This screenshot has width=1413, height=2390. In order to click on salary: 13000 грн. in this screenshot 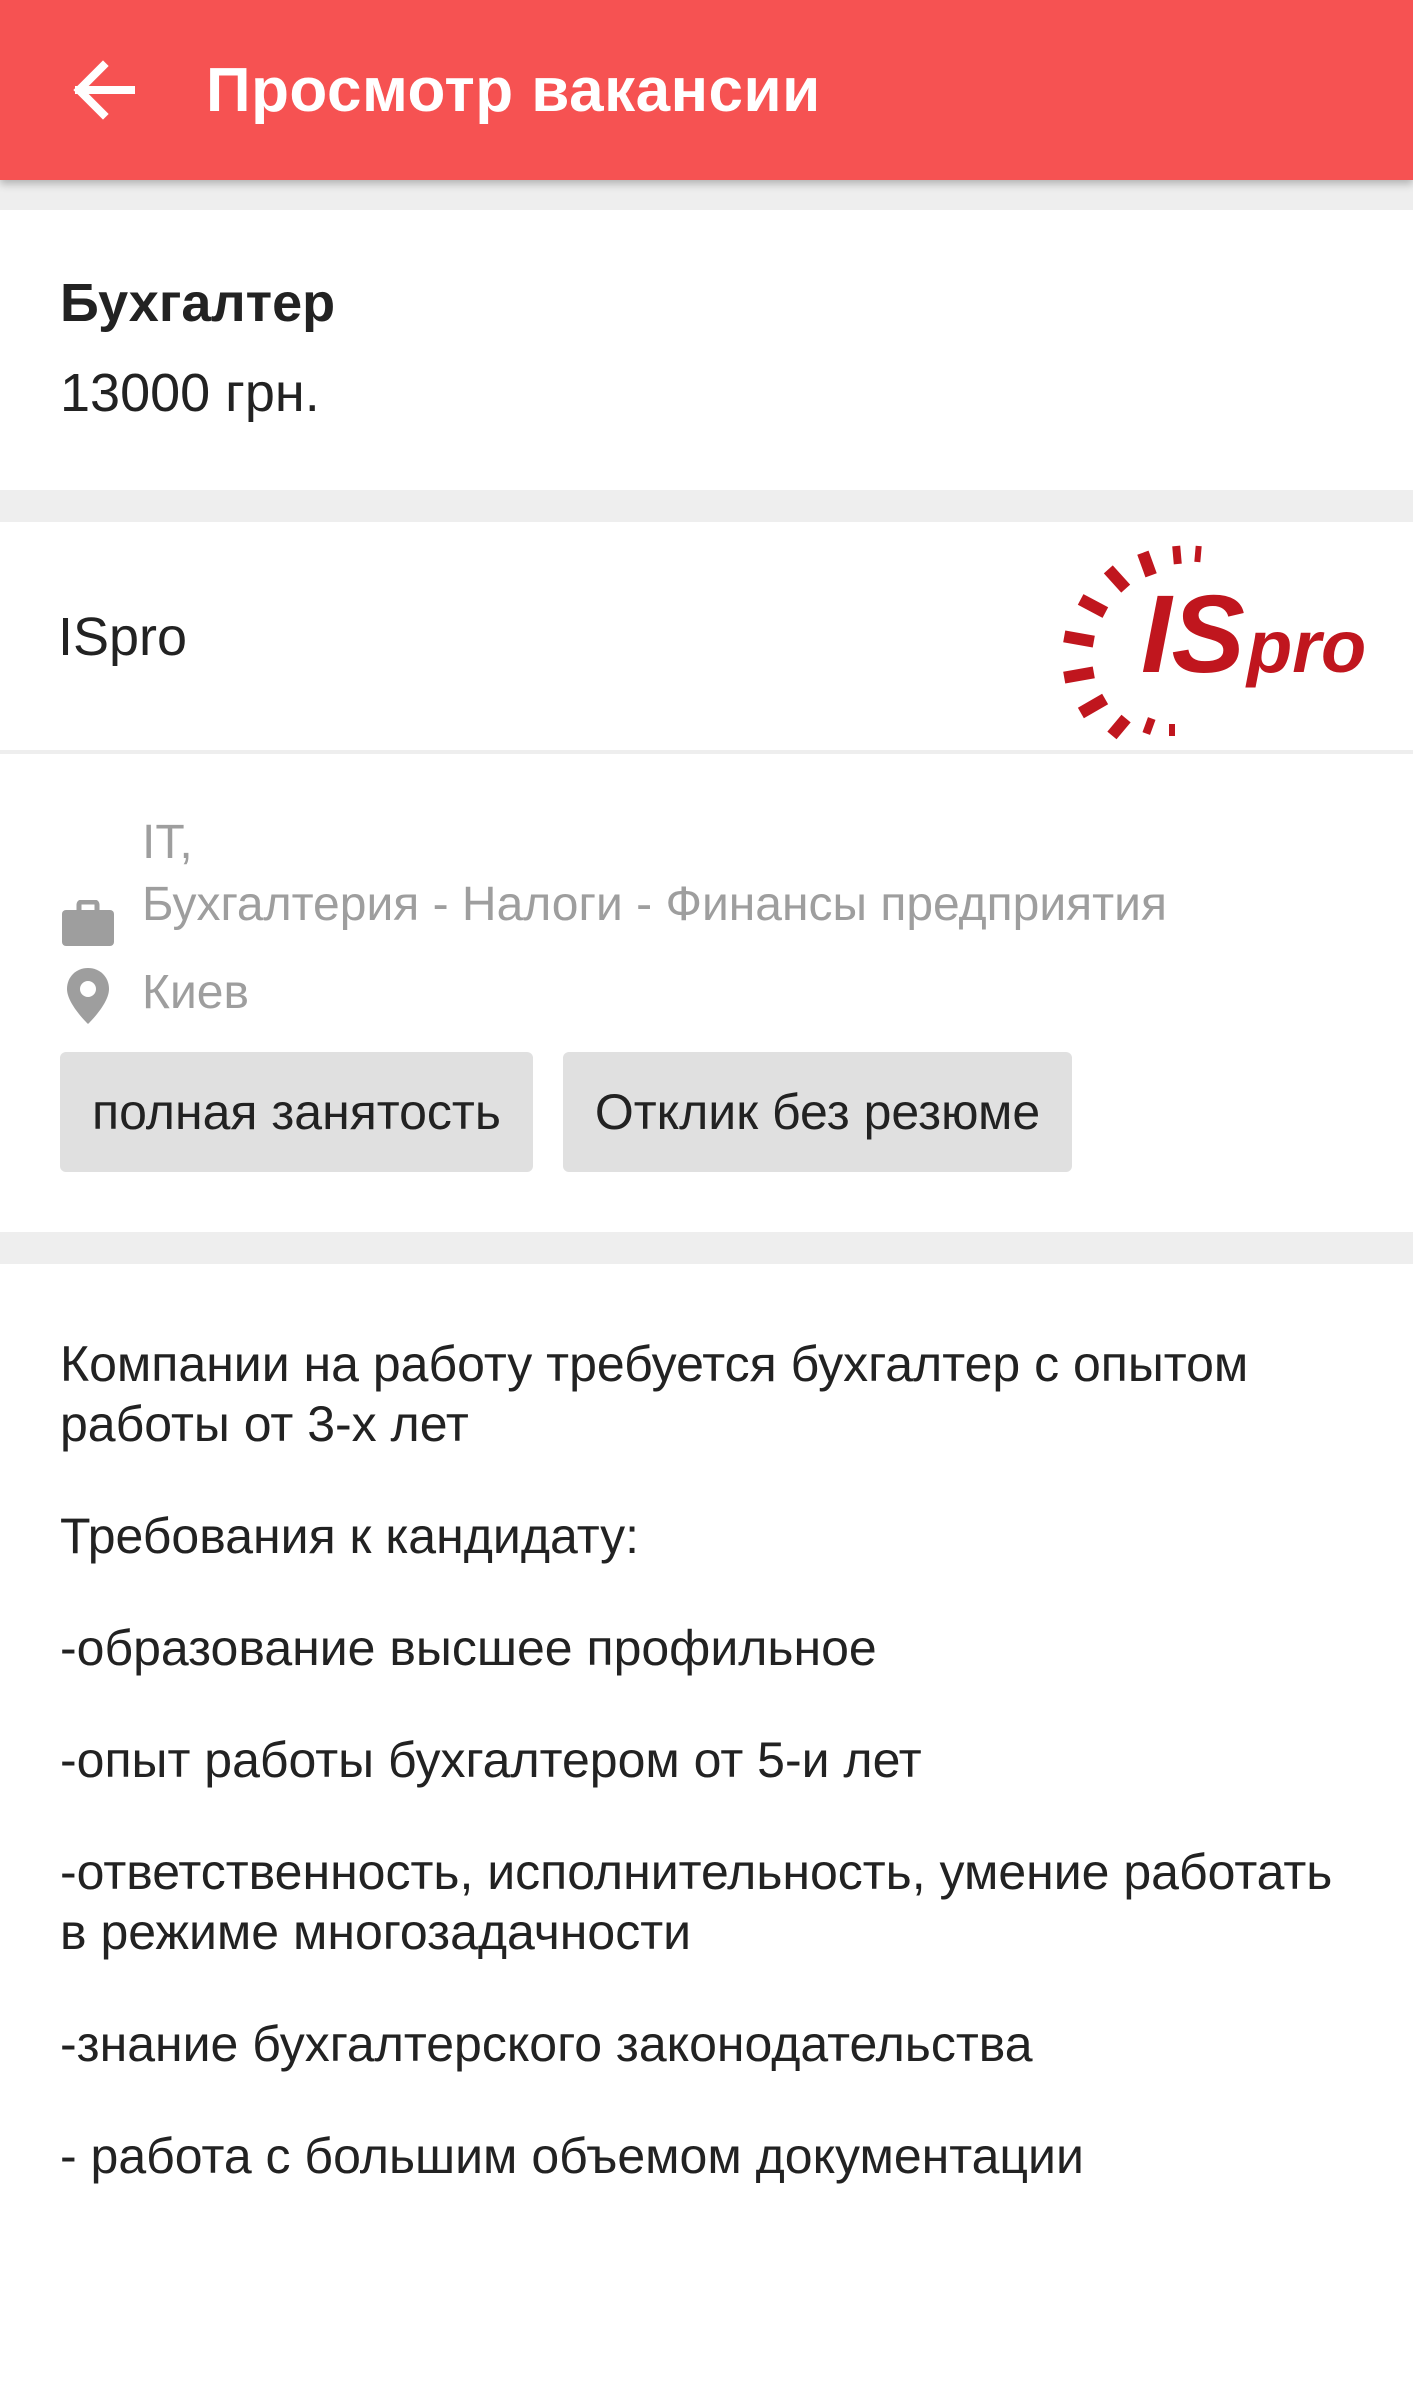, I will do `click(190, 393)`.